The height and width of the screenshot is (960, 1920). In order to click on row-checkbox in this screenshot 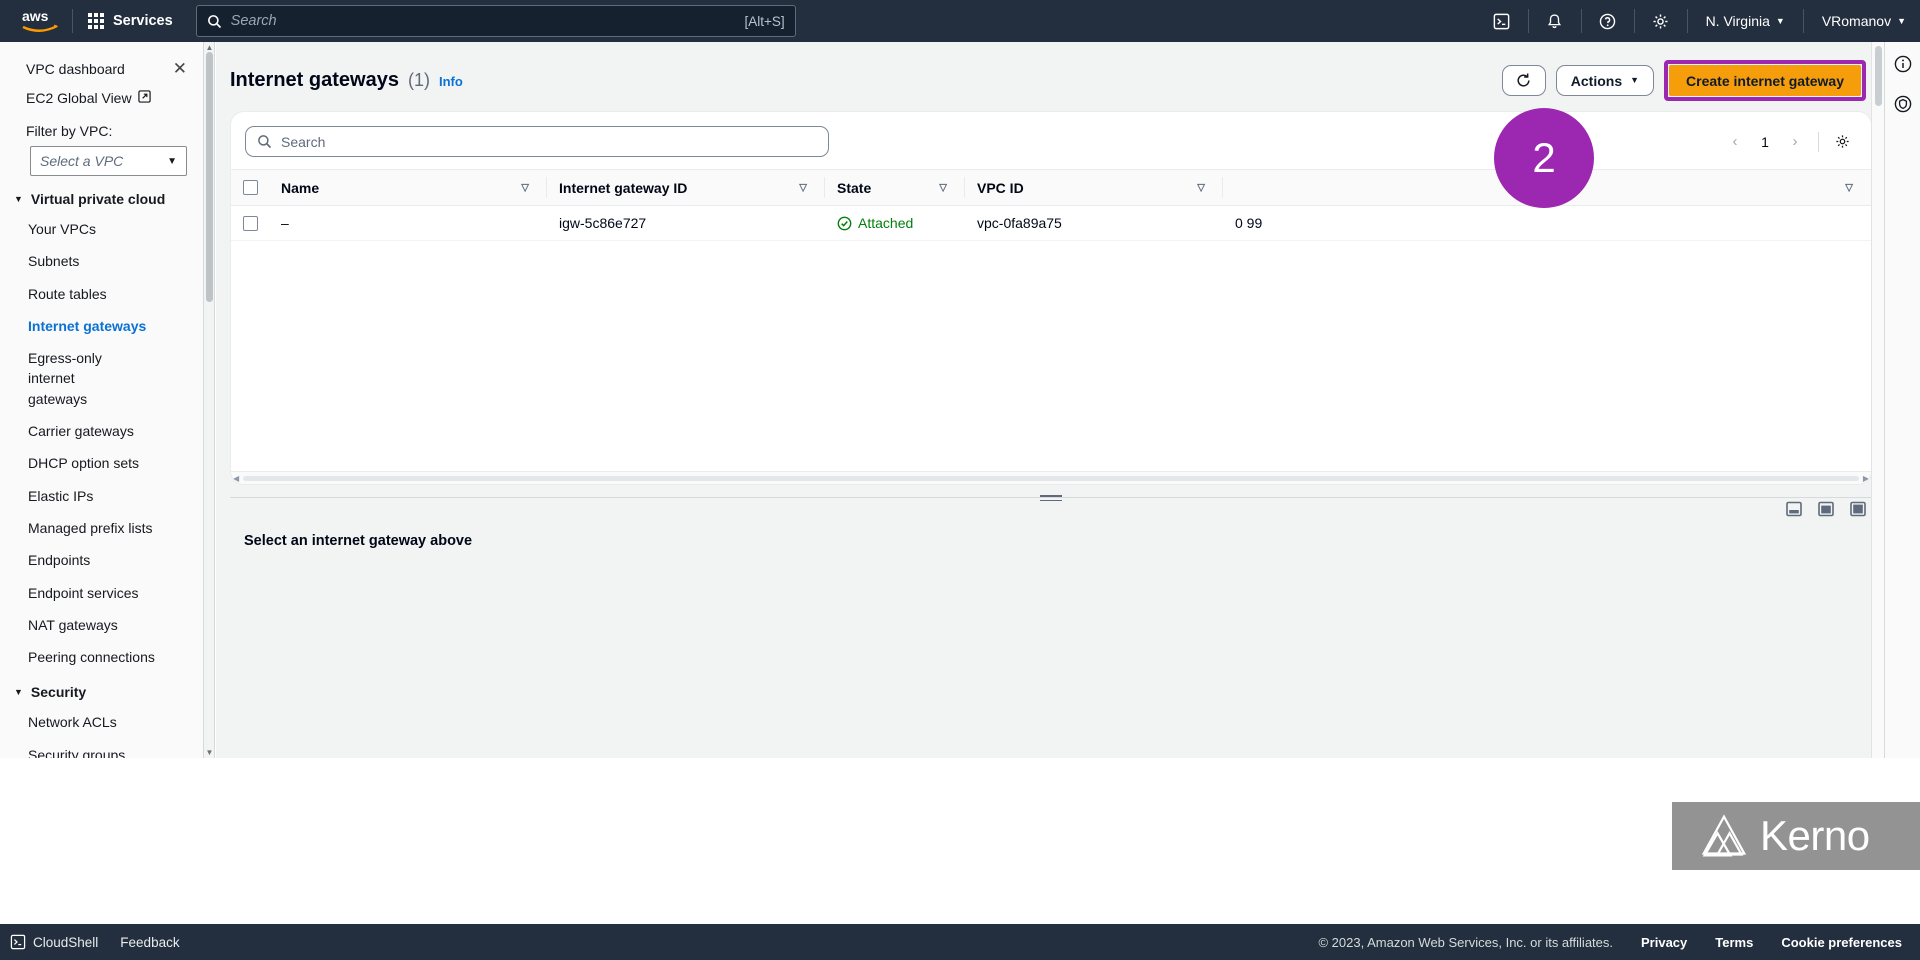, I will do `click(250, 223)`.